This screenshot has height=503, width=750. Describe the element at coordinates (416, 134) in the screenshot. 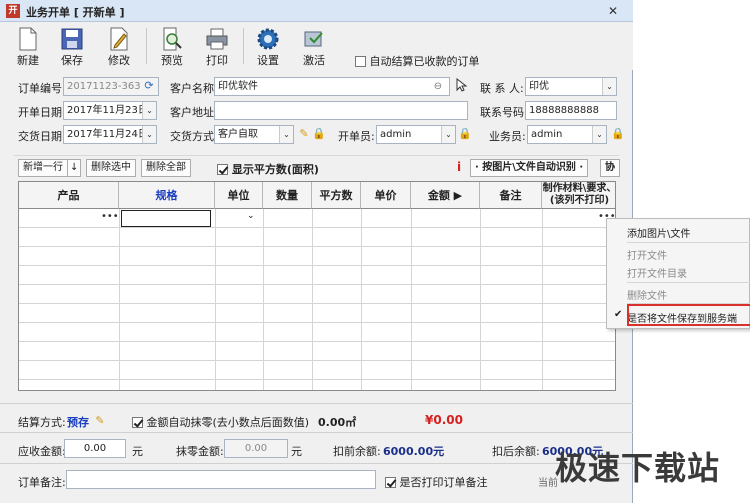

I see `opener-select: admin ⌄` at that location.